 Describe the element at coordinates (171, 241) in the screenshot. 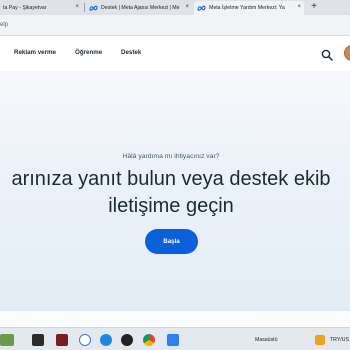

I see `get-started-button: Başla` at that location.